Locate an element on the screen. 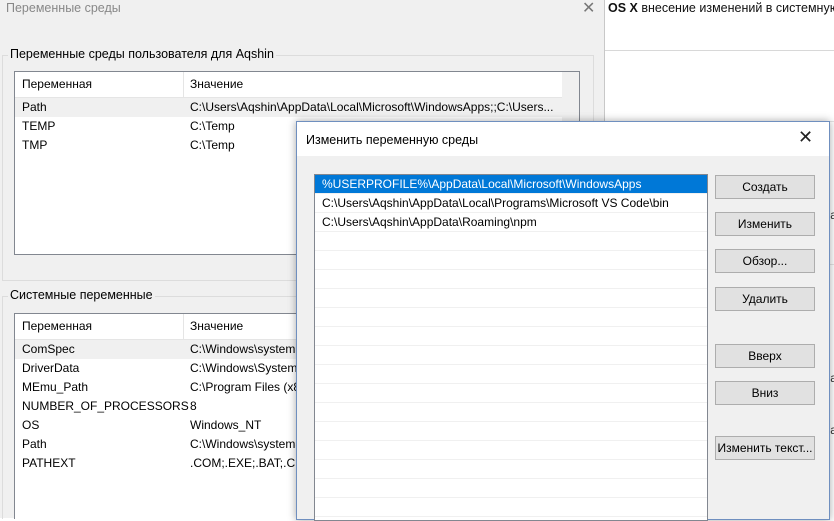 The height and width of the screenshot is (521, 834). list-header: Переменная Значение is located at coordinates (297, 85).